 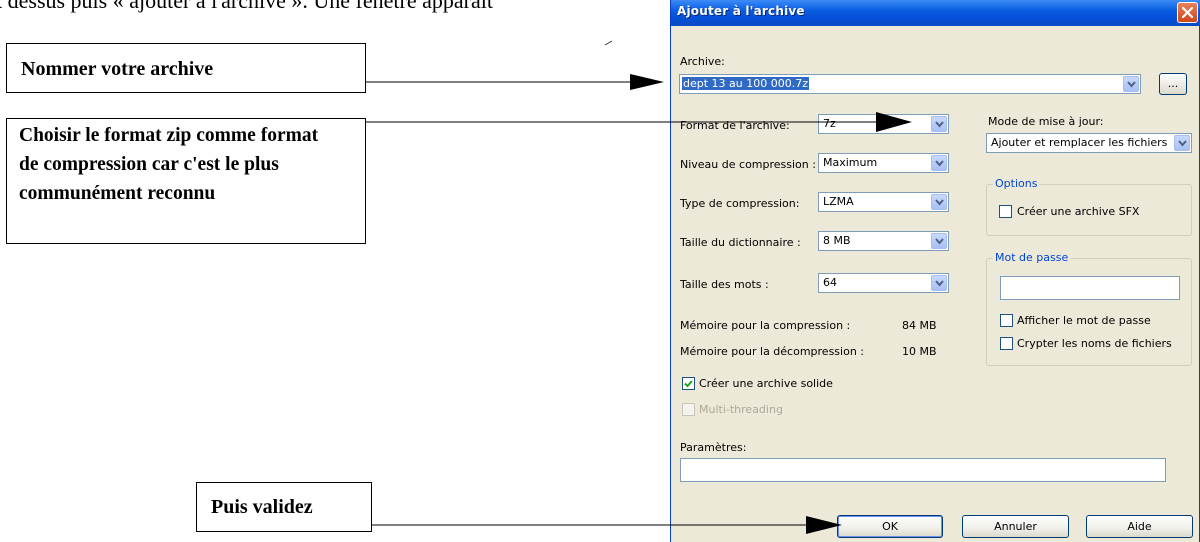 What do you see at coordinates (702, 61) in the screenshot?
I see `archive-label: Archive:` at bounding box center [702, 61].